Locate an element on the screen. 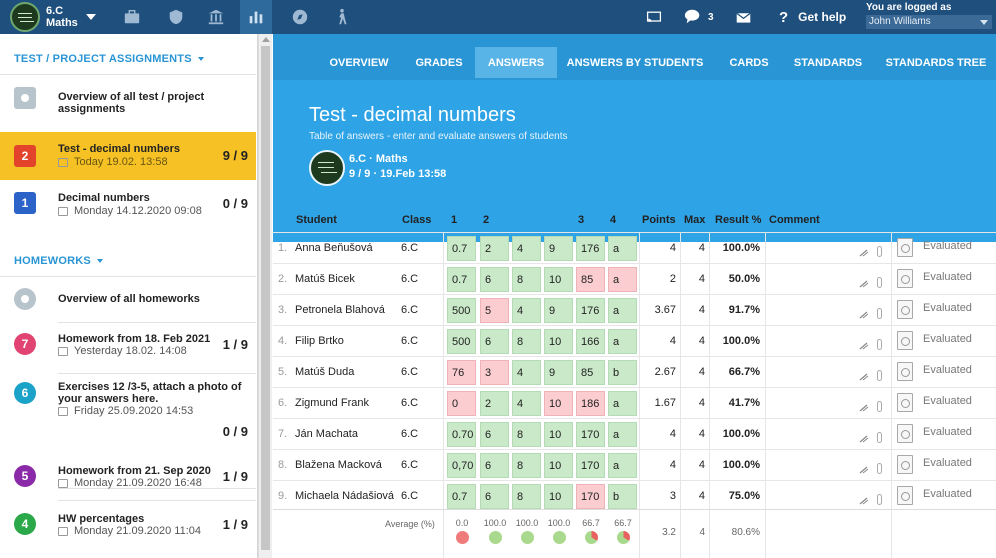  student-name: Anna Beňušová is located at coordinates (334, 248).